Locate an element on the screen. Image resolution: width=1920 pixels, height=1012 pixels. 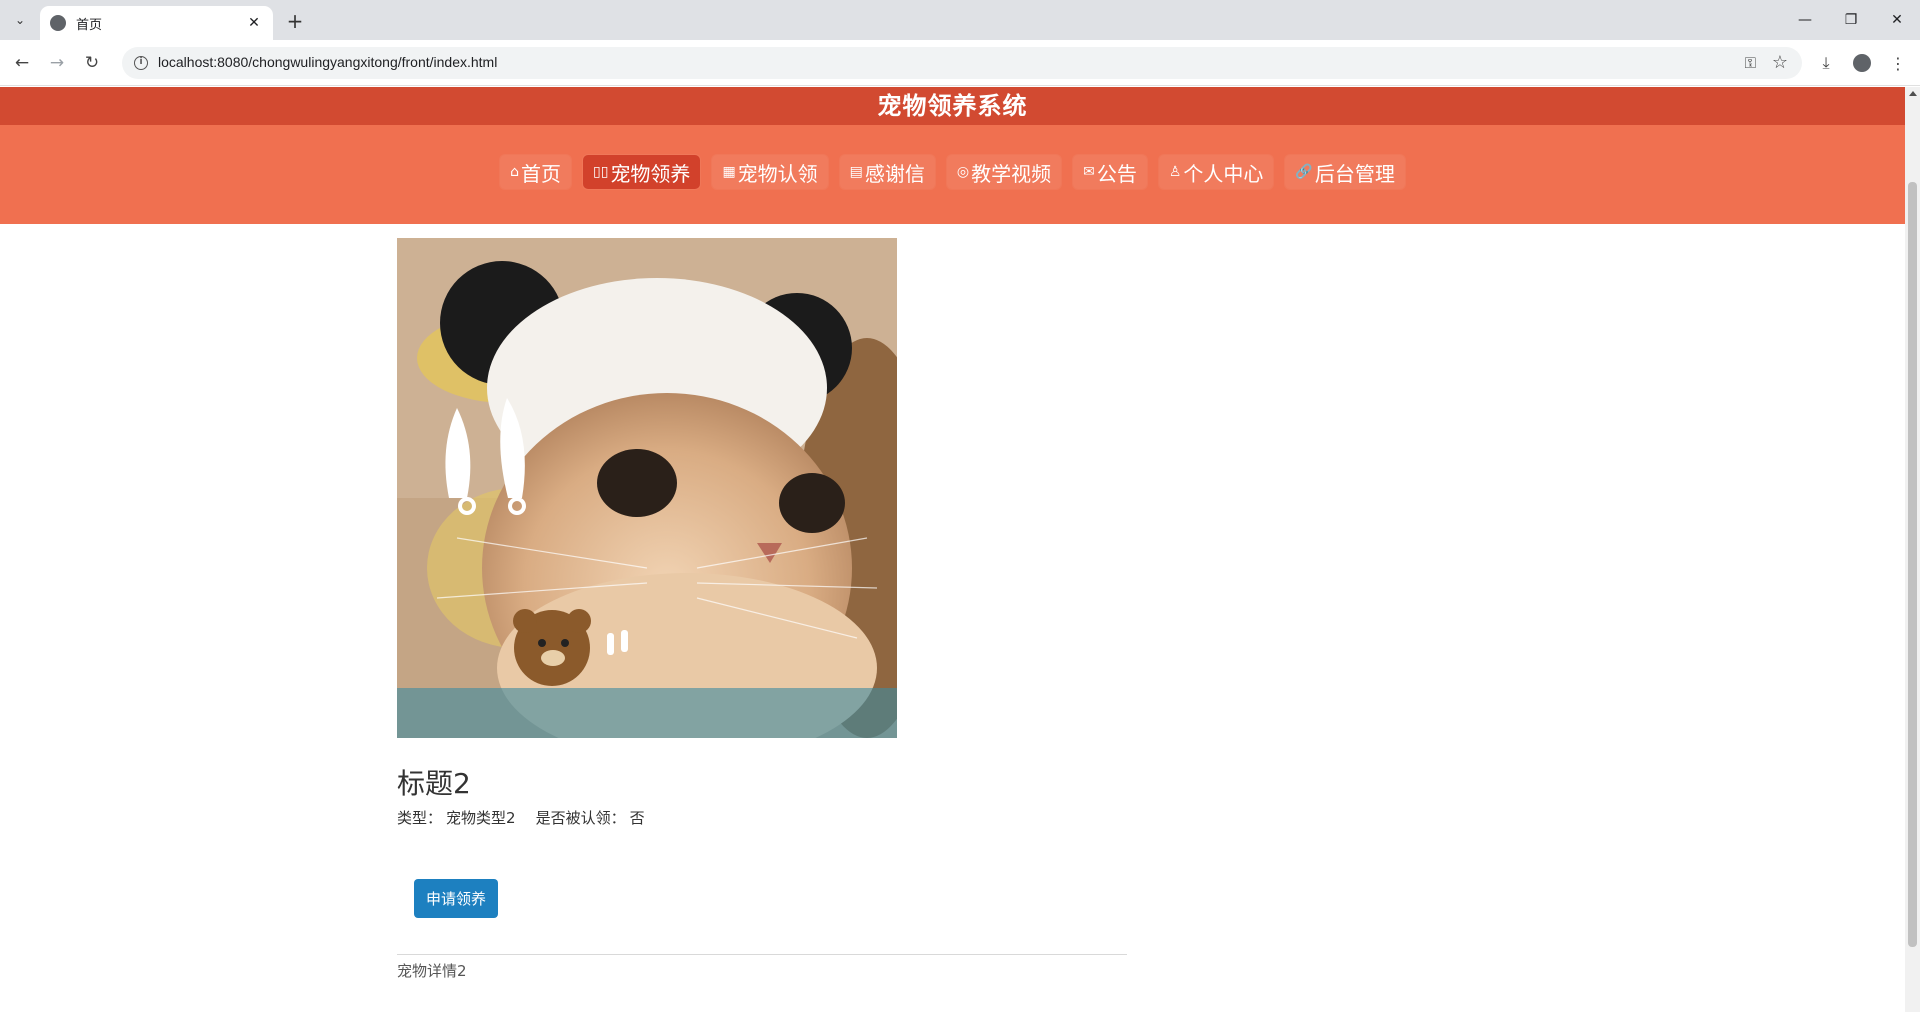
profile-button is located at coordinates (1862, 63).